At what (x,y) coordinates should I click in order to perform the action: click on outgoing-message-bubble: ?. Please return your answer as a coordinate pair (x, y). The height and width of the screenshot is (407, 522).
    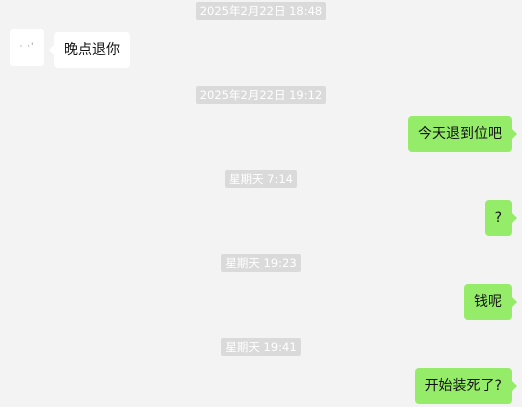
    Looking at the image, I should click on (501, 218).